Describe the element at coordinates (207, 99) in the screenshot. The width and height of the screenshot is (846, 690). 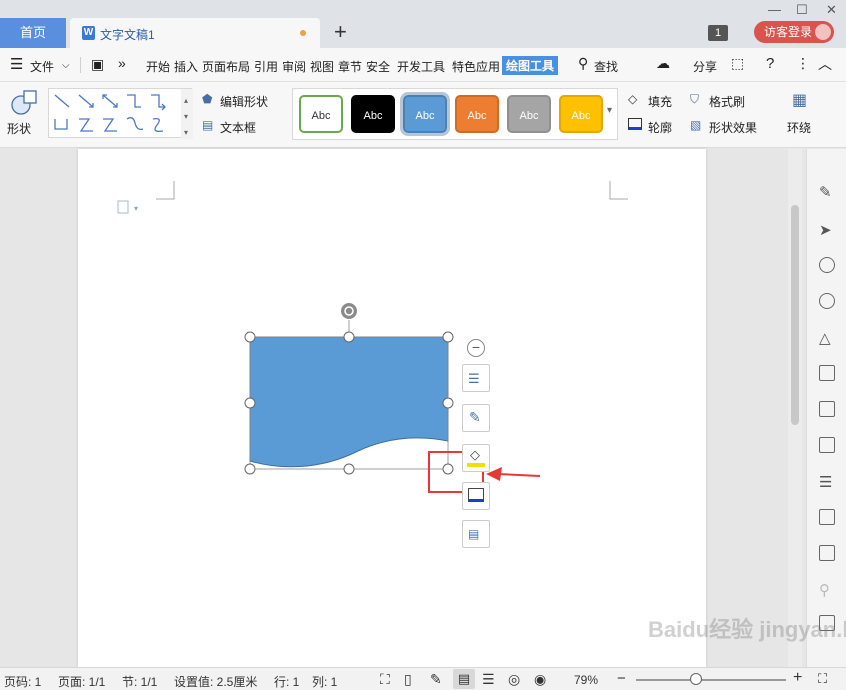
I see `edit-shape-icon: ⬟` at that location.